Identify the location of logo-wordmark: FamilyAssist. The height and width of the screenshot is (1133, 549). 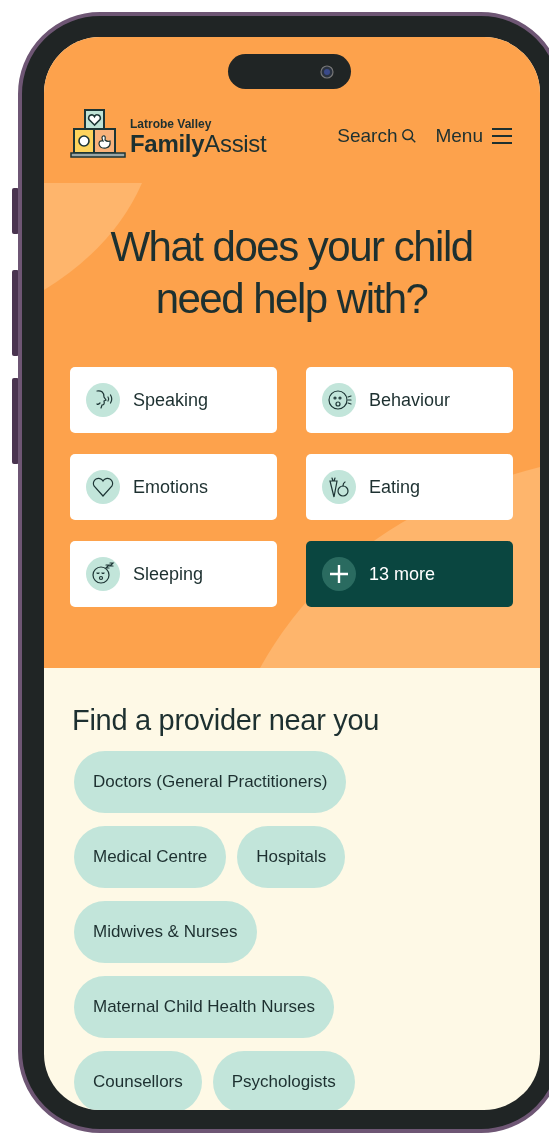
(198, 144).